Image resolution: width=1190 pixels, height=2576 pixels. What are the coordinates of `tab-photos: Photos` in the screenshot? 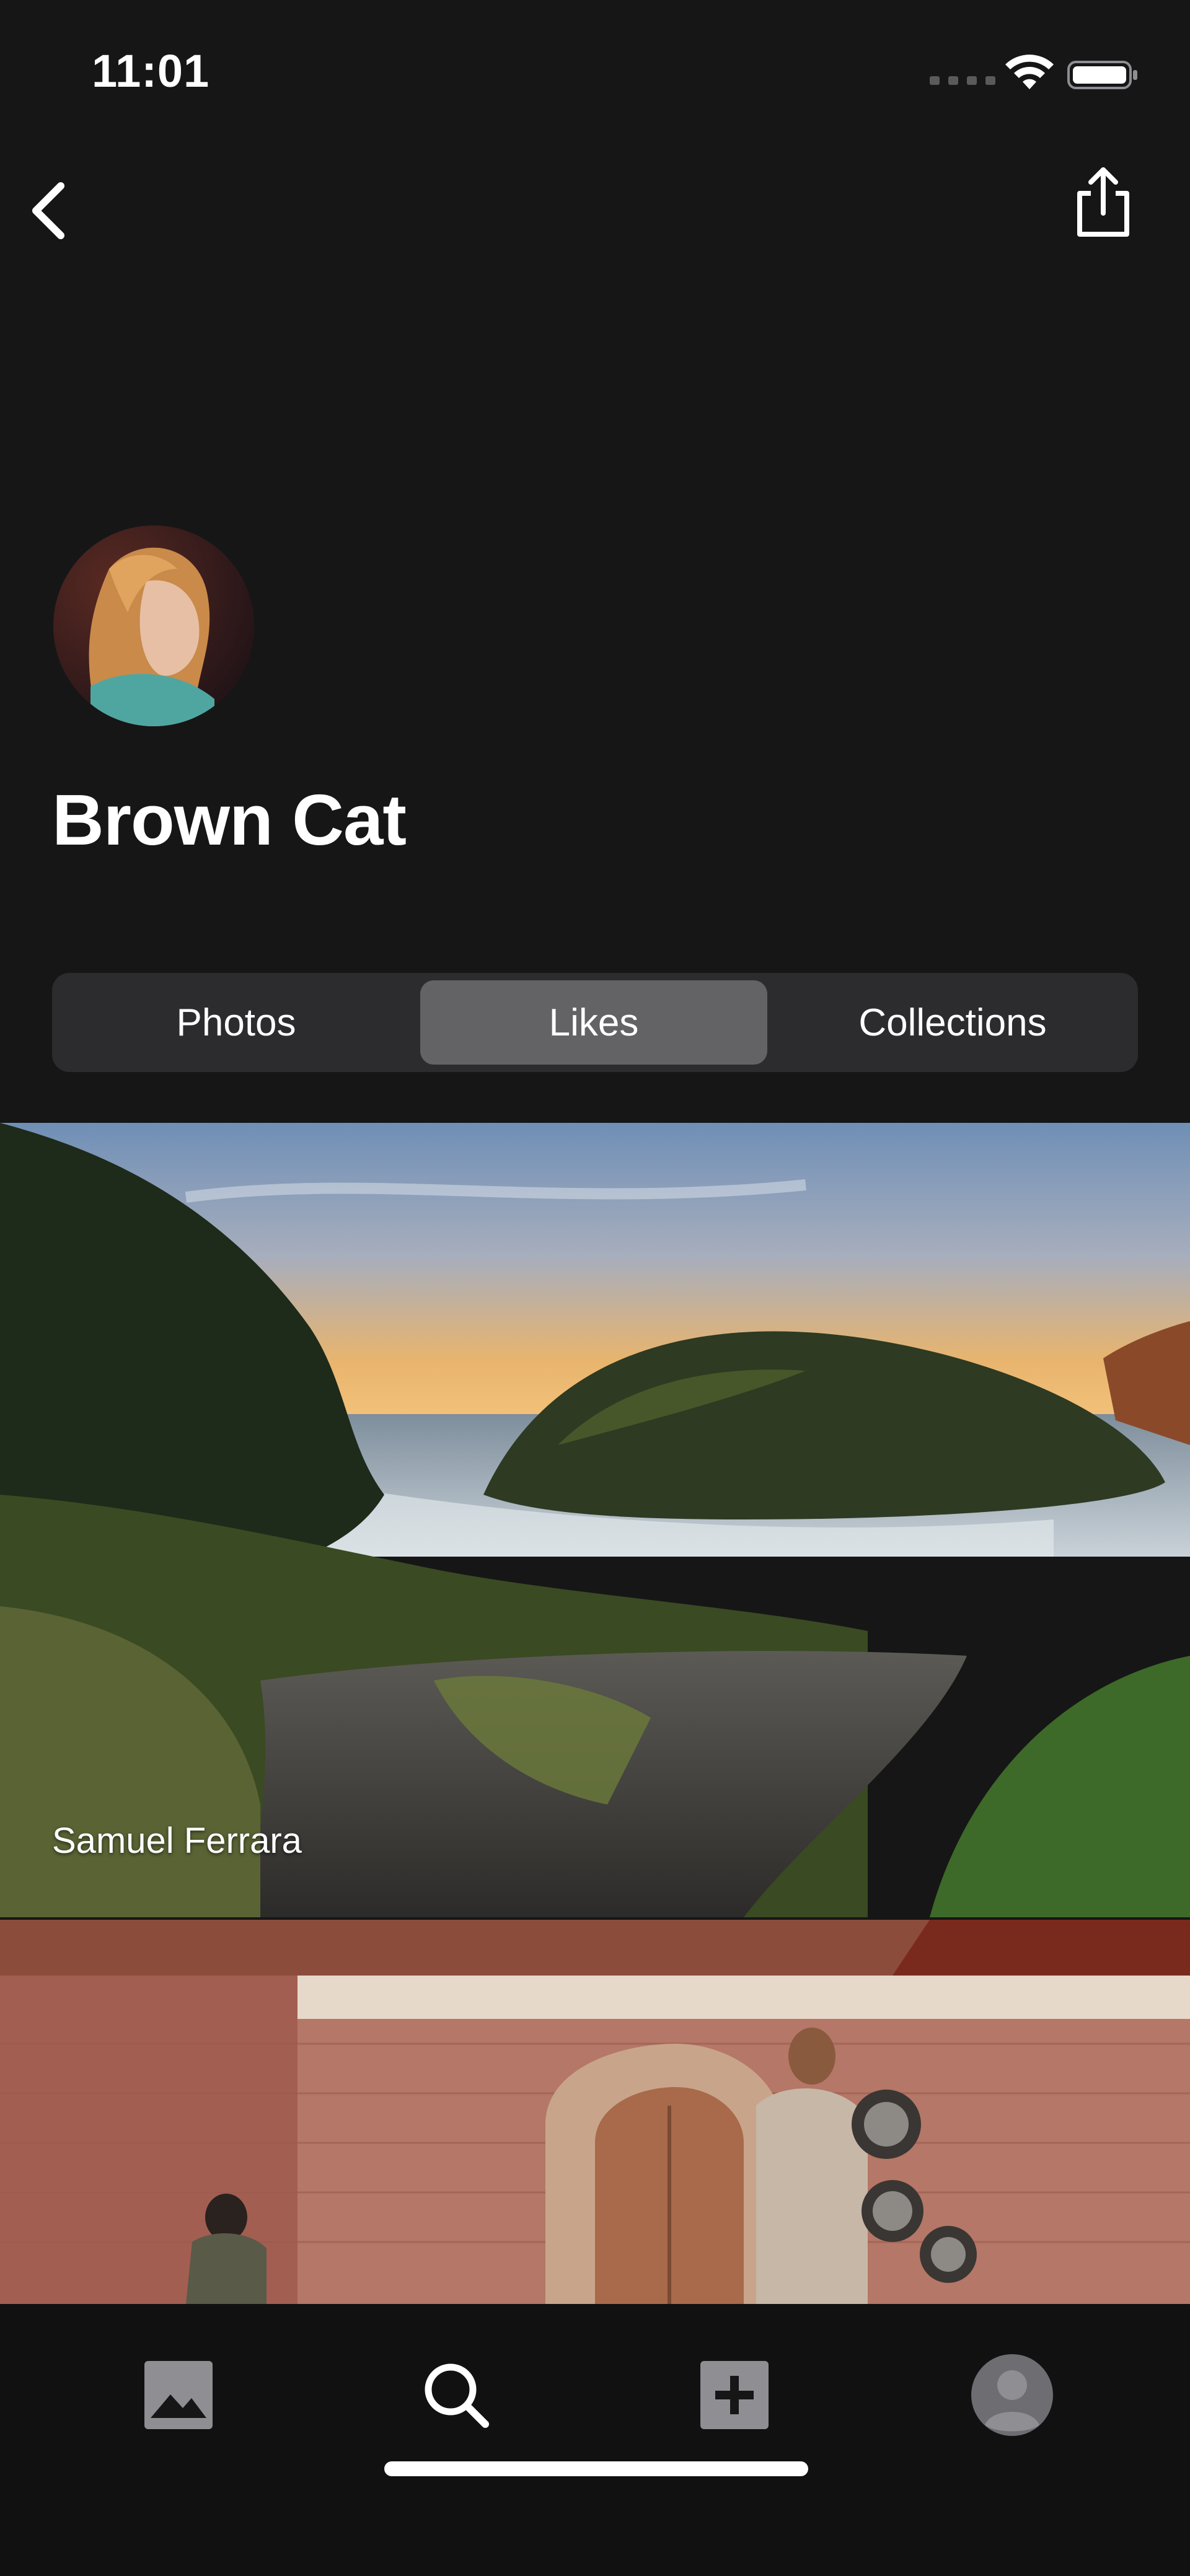 It's located at (236, 1023).